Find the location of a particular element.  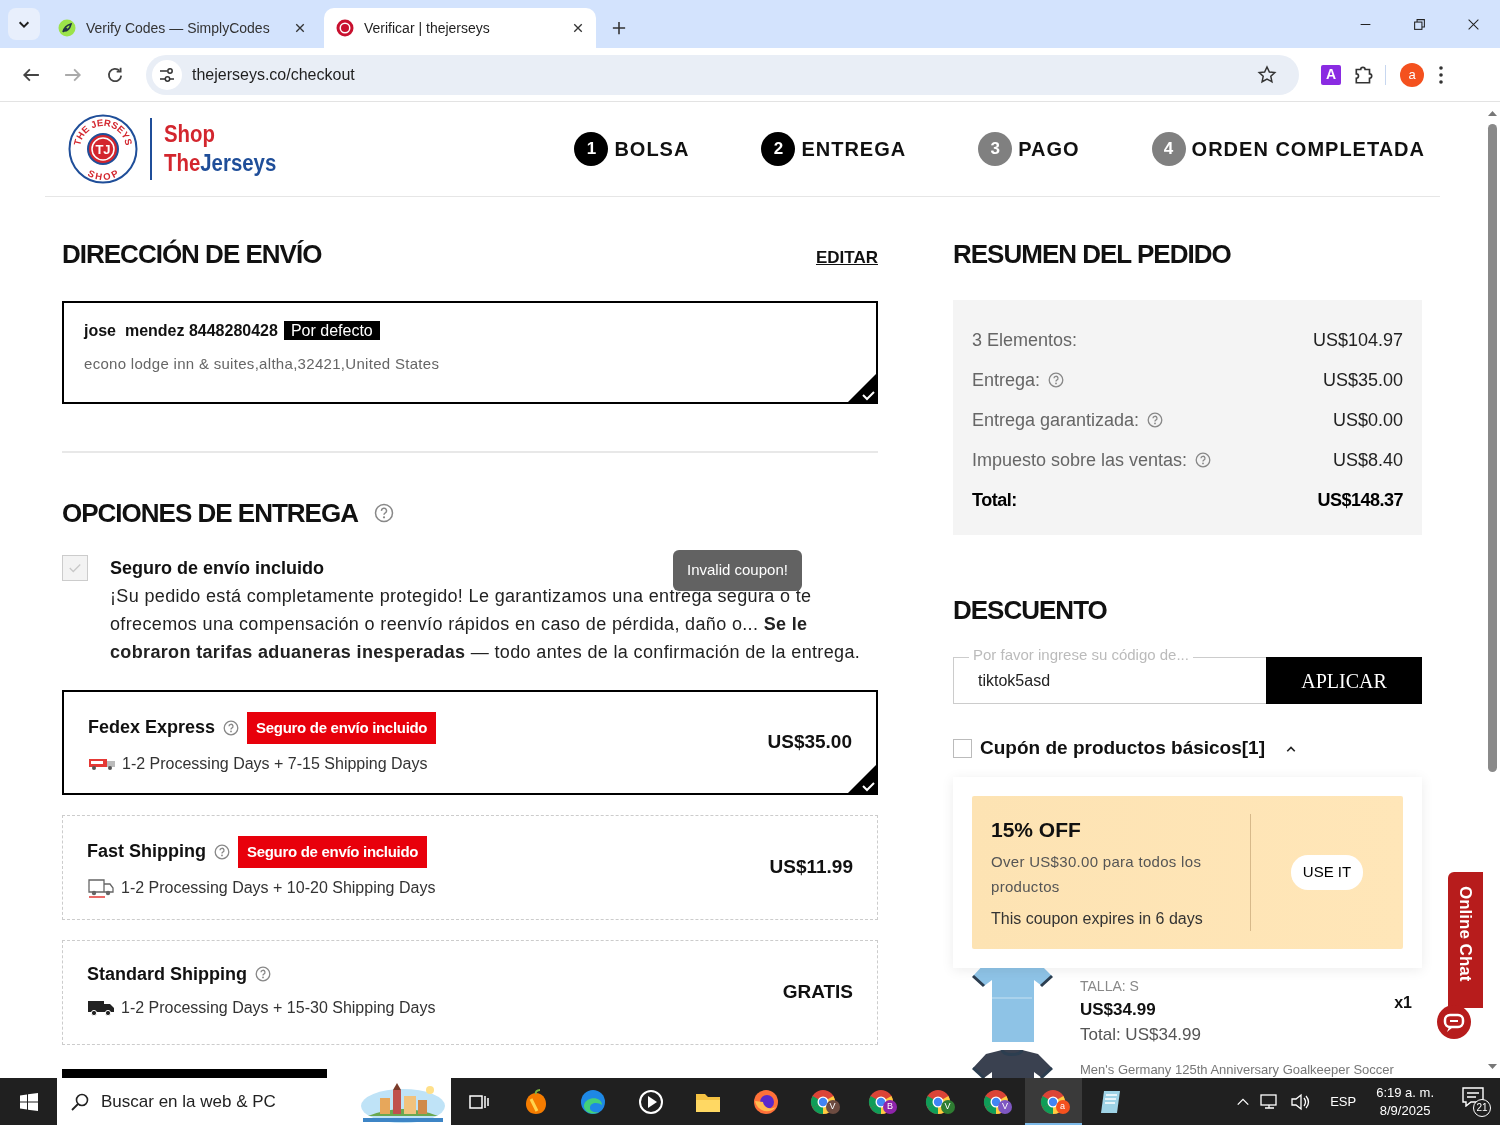

summary-label: Entrega garantizada: is located at coordinates (1056, 420).